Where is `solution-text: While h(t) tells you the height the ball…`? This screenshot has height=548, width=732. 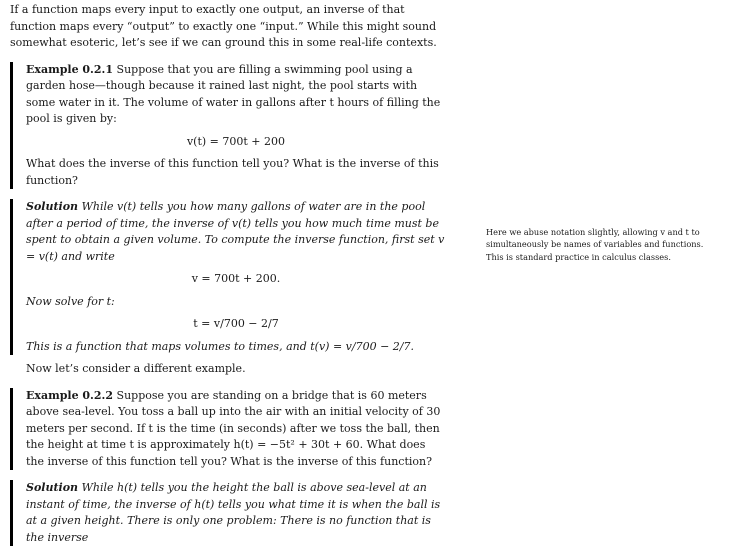
solution-text: While h(t) tells you the height the ball… is located at coordinates (233, 512).